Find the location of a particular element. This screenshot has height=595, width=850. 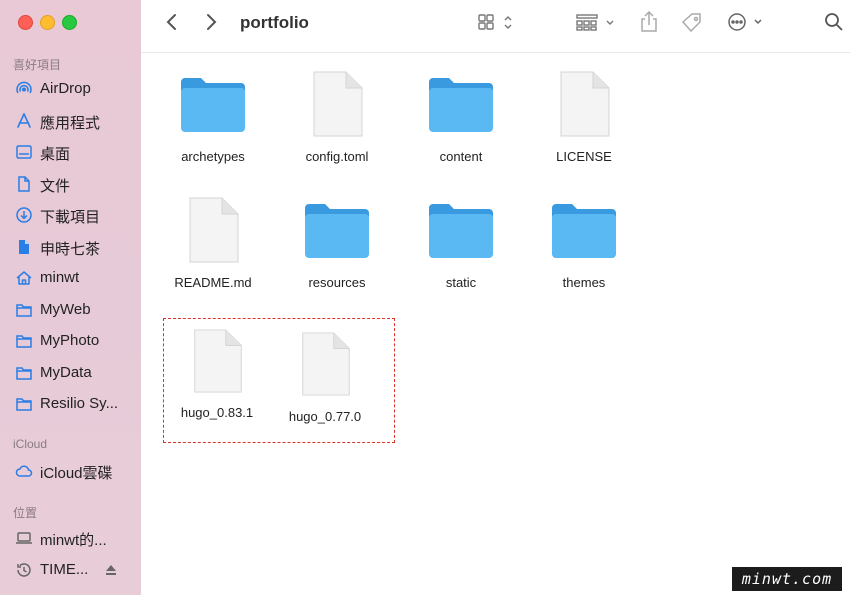

file-item-config-toml: config.toml is located at coordinates (337, 120).